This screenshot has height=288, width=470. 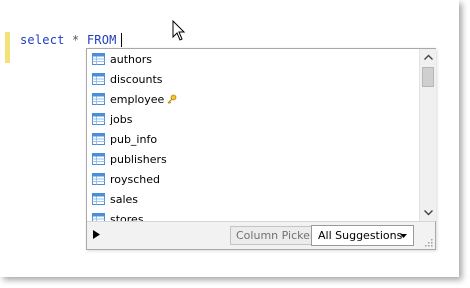 I want to click on suggestion-label: stores, so click(x=127, y=217).